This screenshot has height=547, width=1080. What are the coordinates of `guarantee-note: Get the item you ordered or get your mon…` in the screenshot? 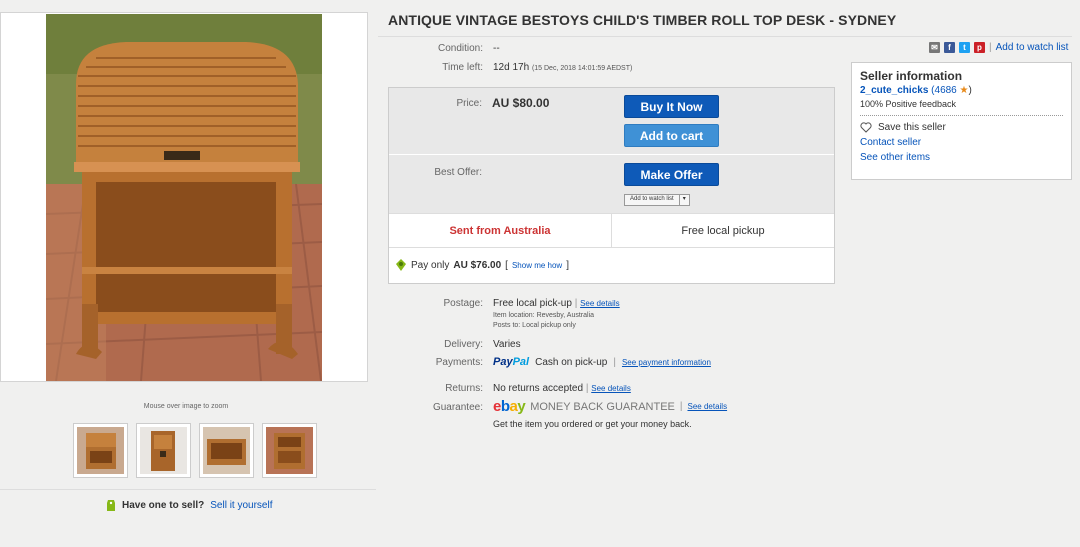 It's located at (592, 424).